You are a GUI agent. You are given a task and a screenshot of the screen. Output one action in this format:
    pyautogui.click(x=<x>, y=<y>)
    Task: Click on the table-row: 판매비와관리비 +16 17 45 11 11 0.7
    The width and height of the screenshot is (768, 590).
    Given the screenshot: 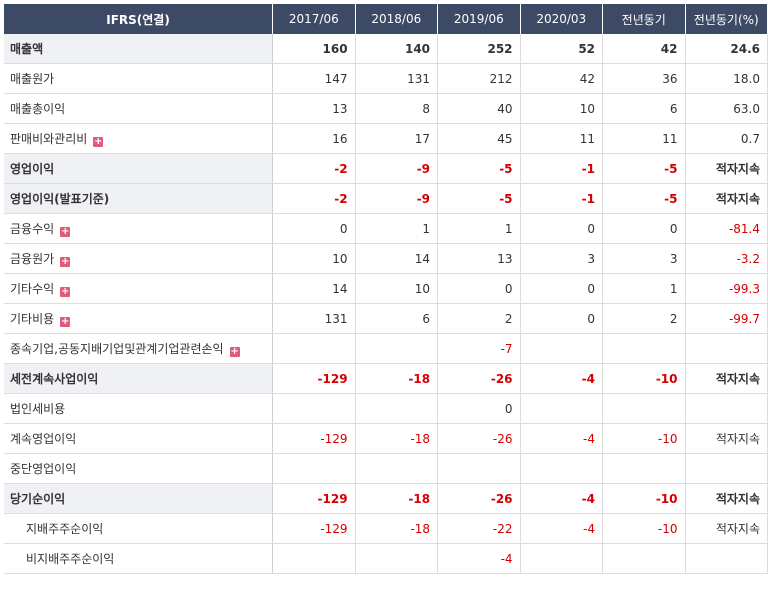 What is the action you would take?
    pyautogui.click(x=386, y=138)
    